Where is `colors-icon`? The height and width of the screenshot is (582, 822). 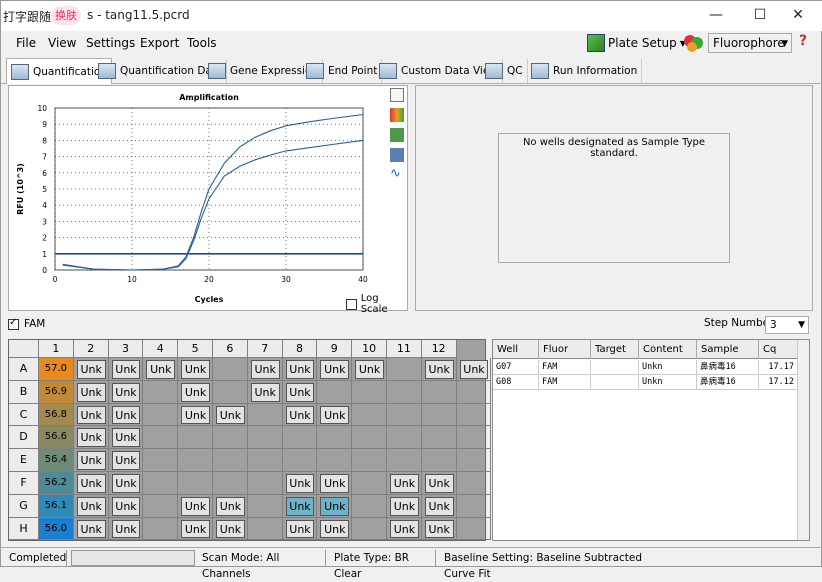 colors-icon is located at coordinates (397, 115).